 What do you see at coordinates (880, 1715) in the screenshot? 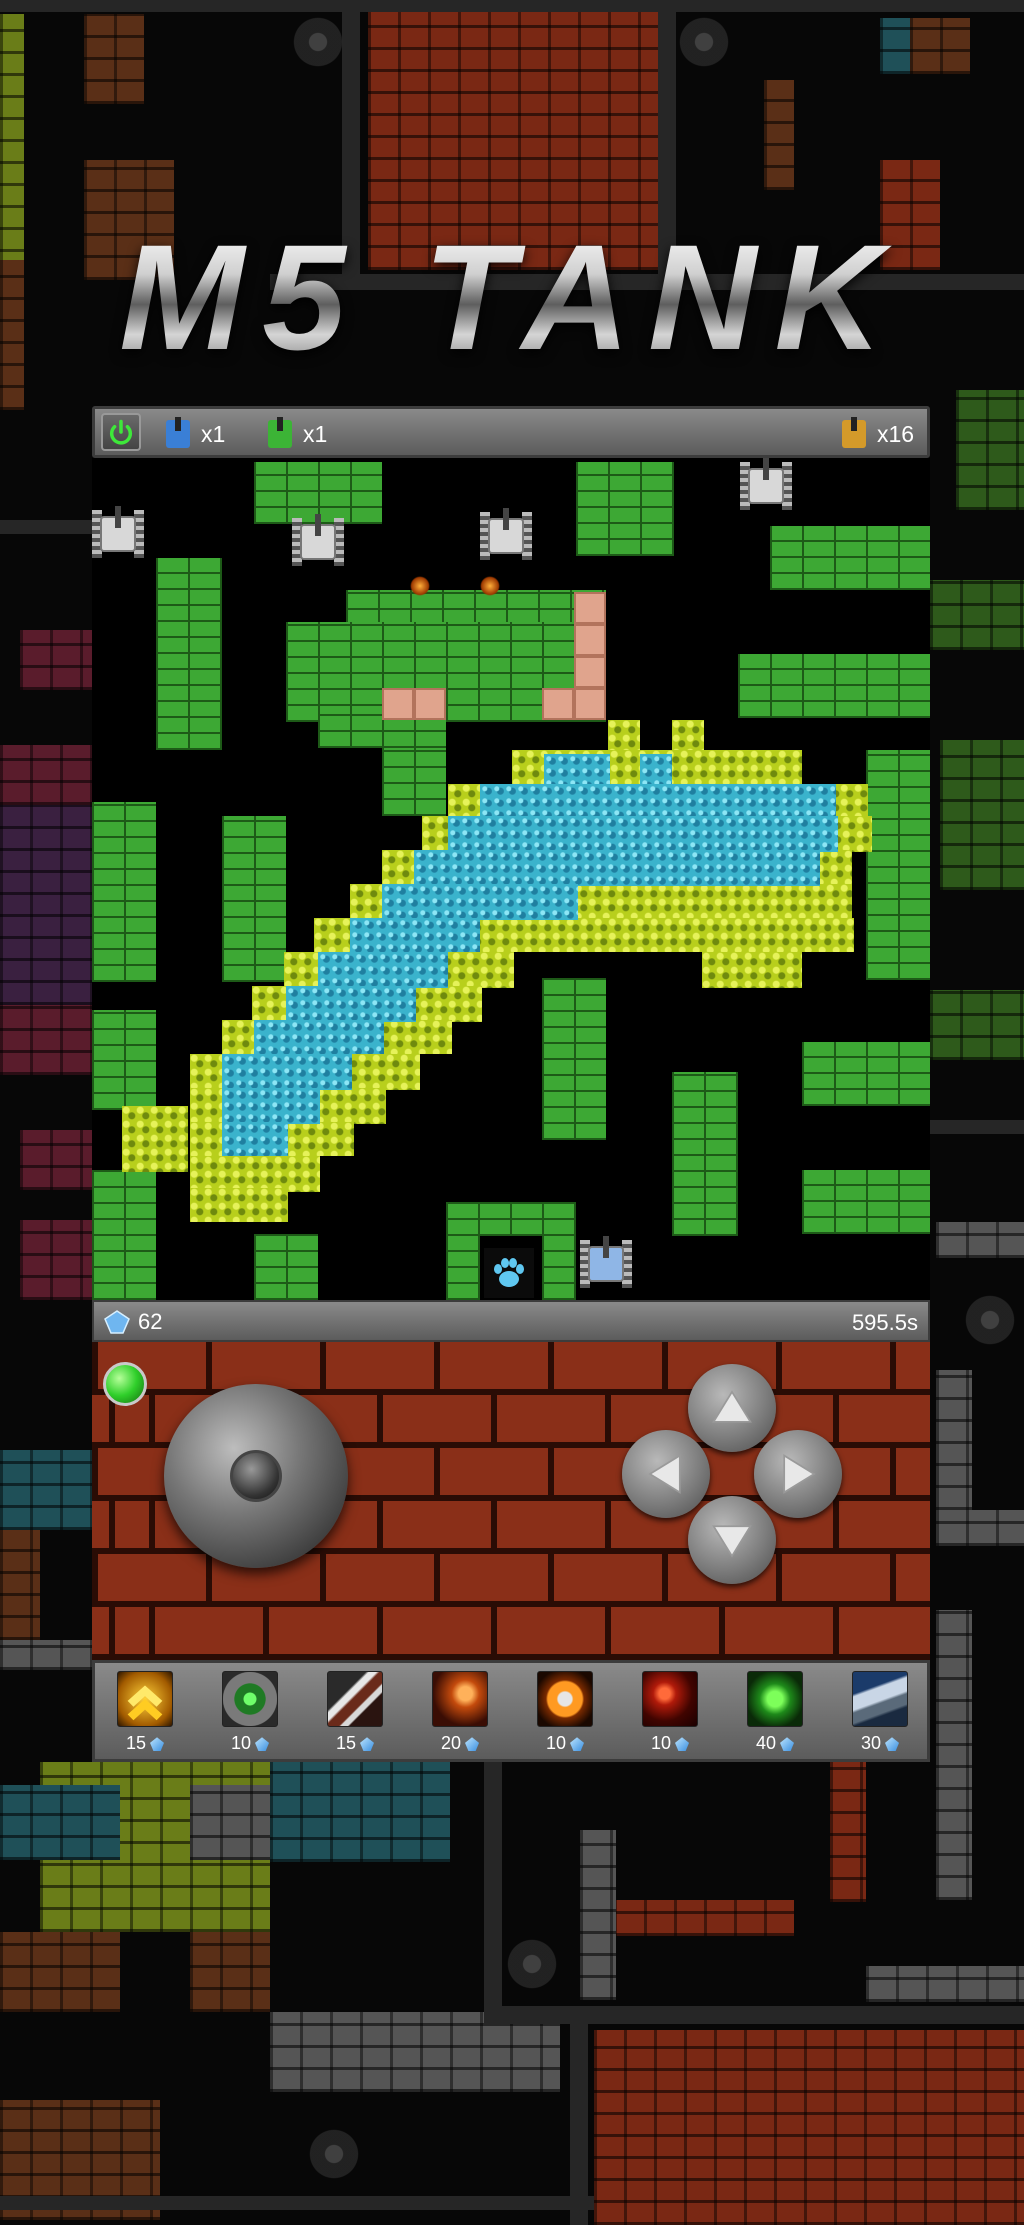
I see `powerup-slot: 30` at bounding box center [880, 1715].